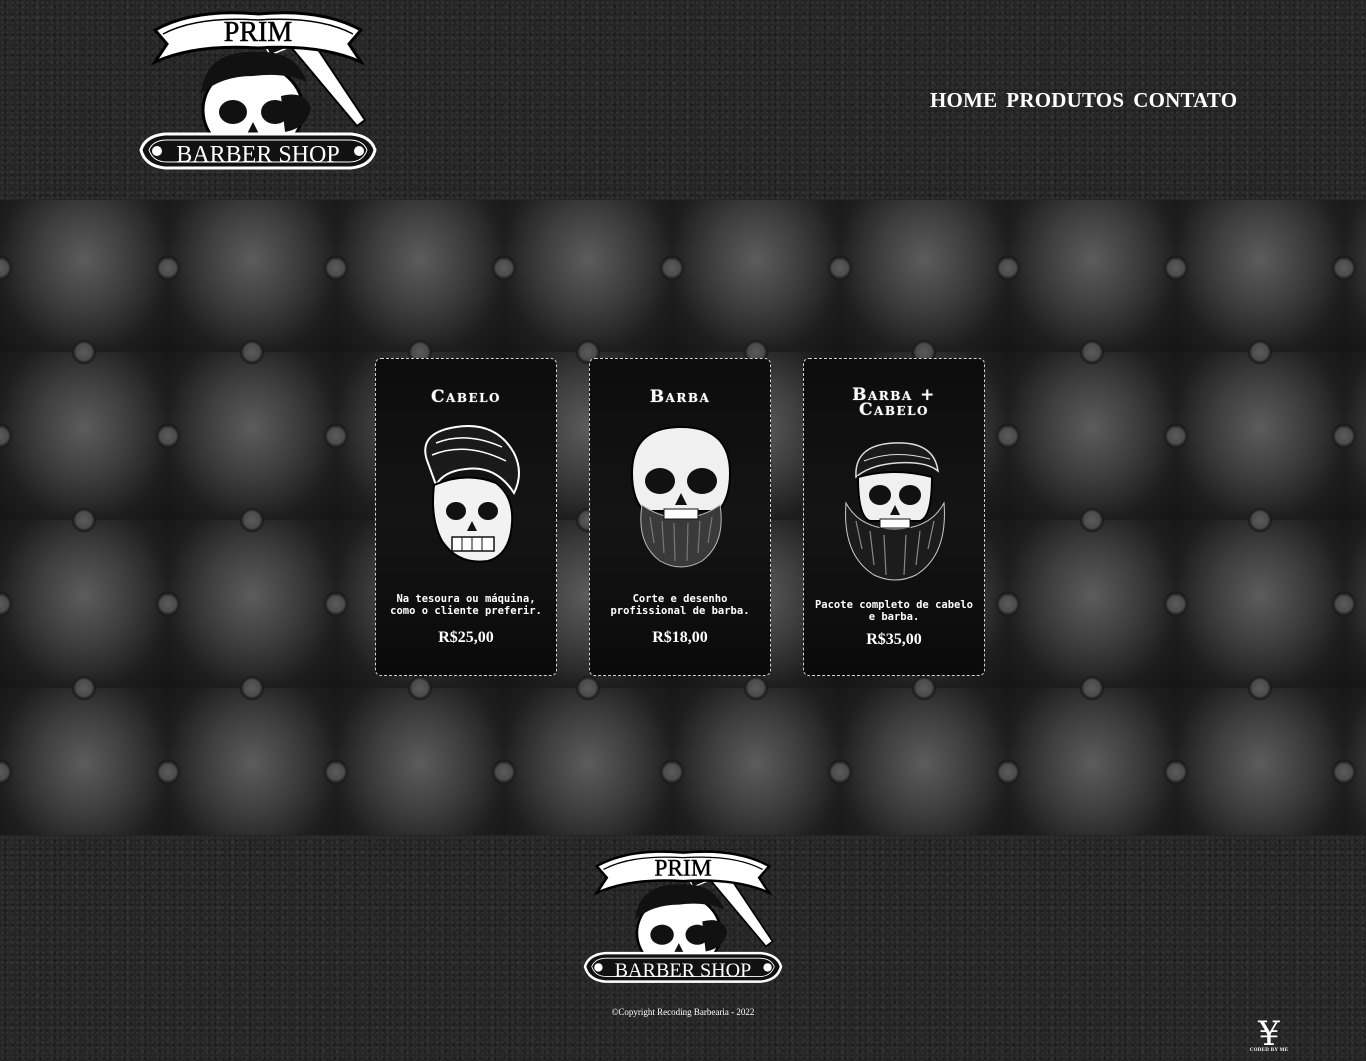 Image resolution: width=1366 pixels, height=1061 pixels. I want to click on footer-barbershop-logo: PRIM BARBER SHOP, so click(683, 923).